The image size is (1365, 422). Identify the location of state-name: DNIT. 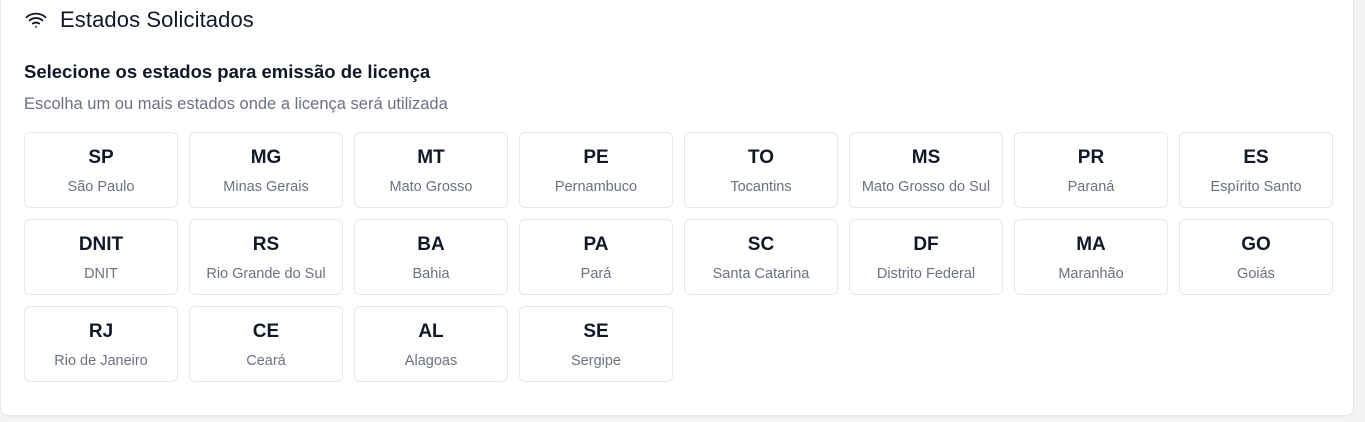
(101, 273).